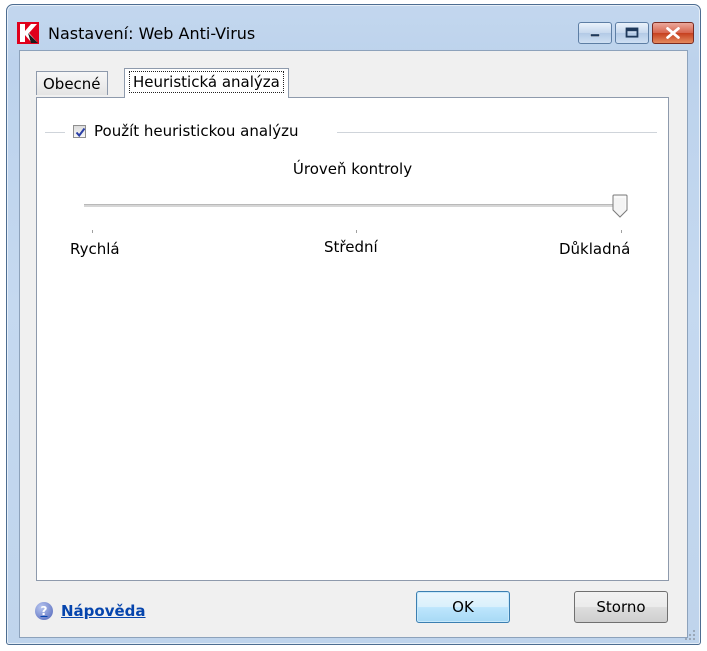 Image resolution: width=707 pixels, height=651 pixels. I want to click on maximize-icon, so click(632, 32).